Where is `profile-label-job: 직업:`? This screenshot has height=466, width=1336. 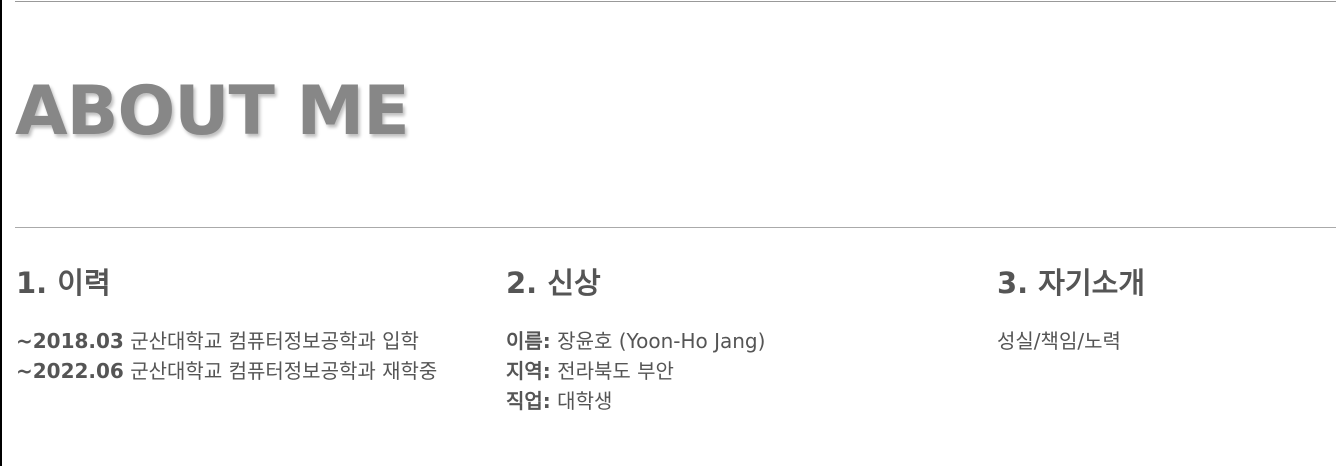 profile-label-job: 직업: is located at coordinates (528, 401).